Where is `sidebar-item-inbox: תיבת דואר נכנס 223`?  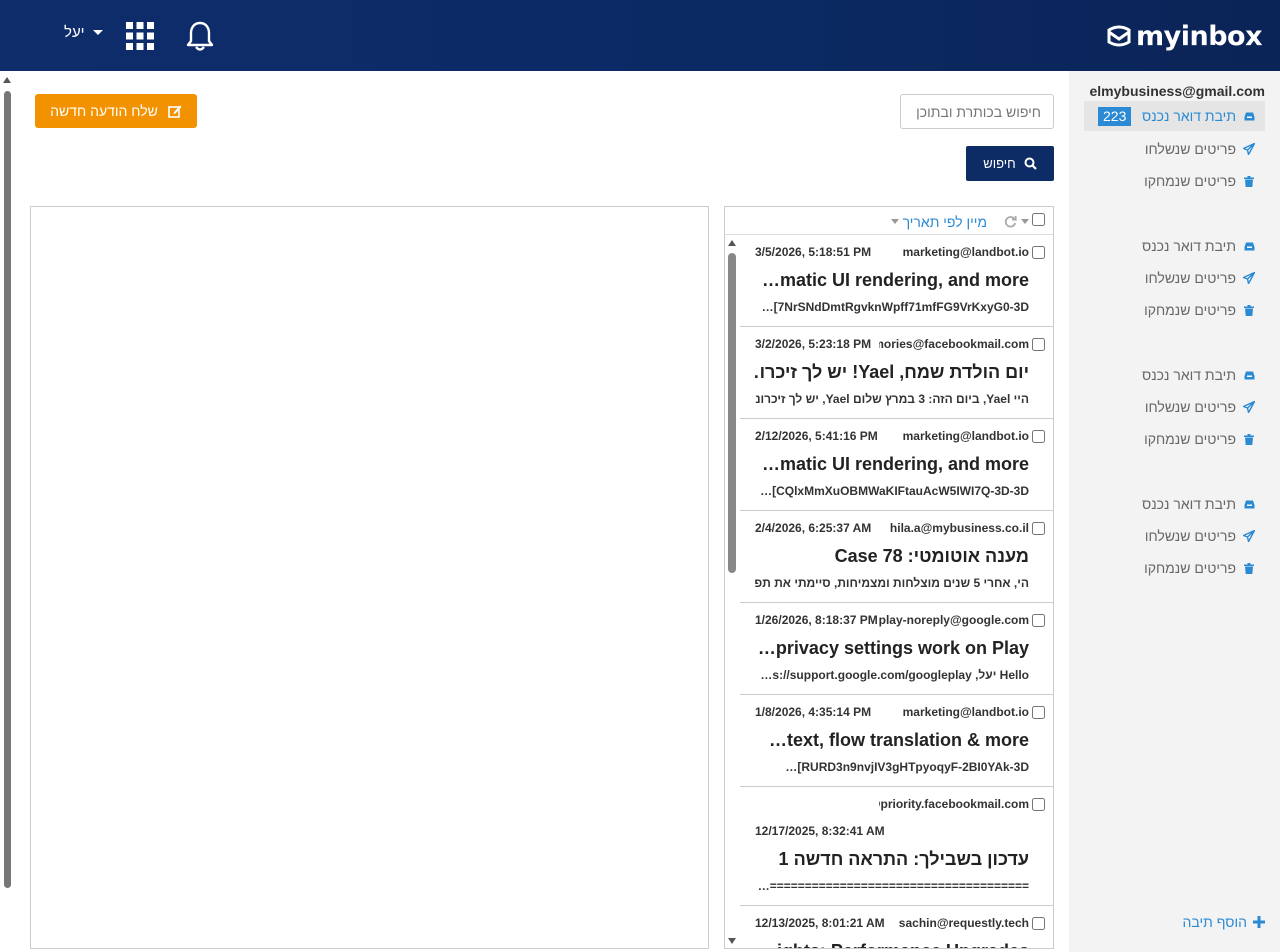
sidebar-item-inbox: תיבת דואר נכנס 223 is located at coordinates (1174, 116).